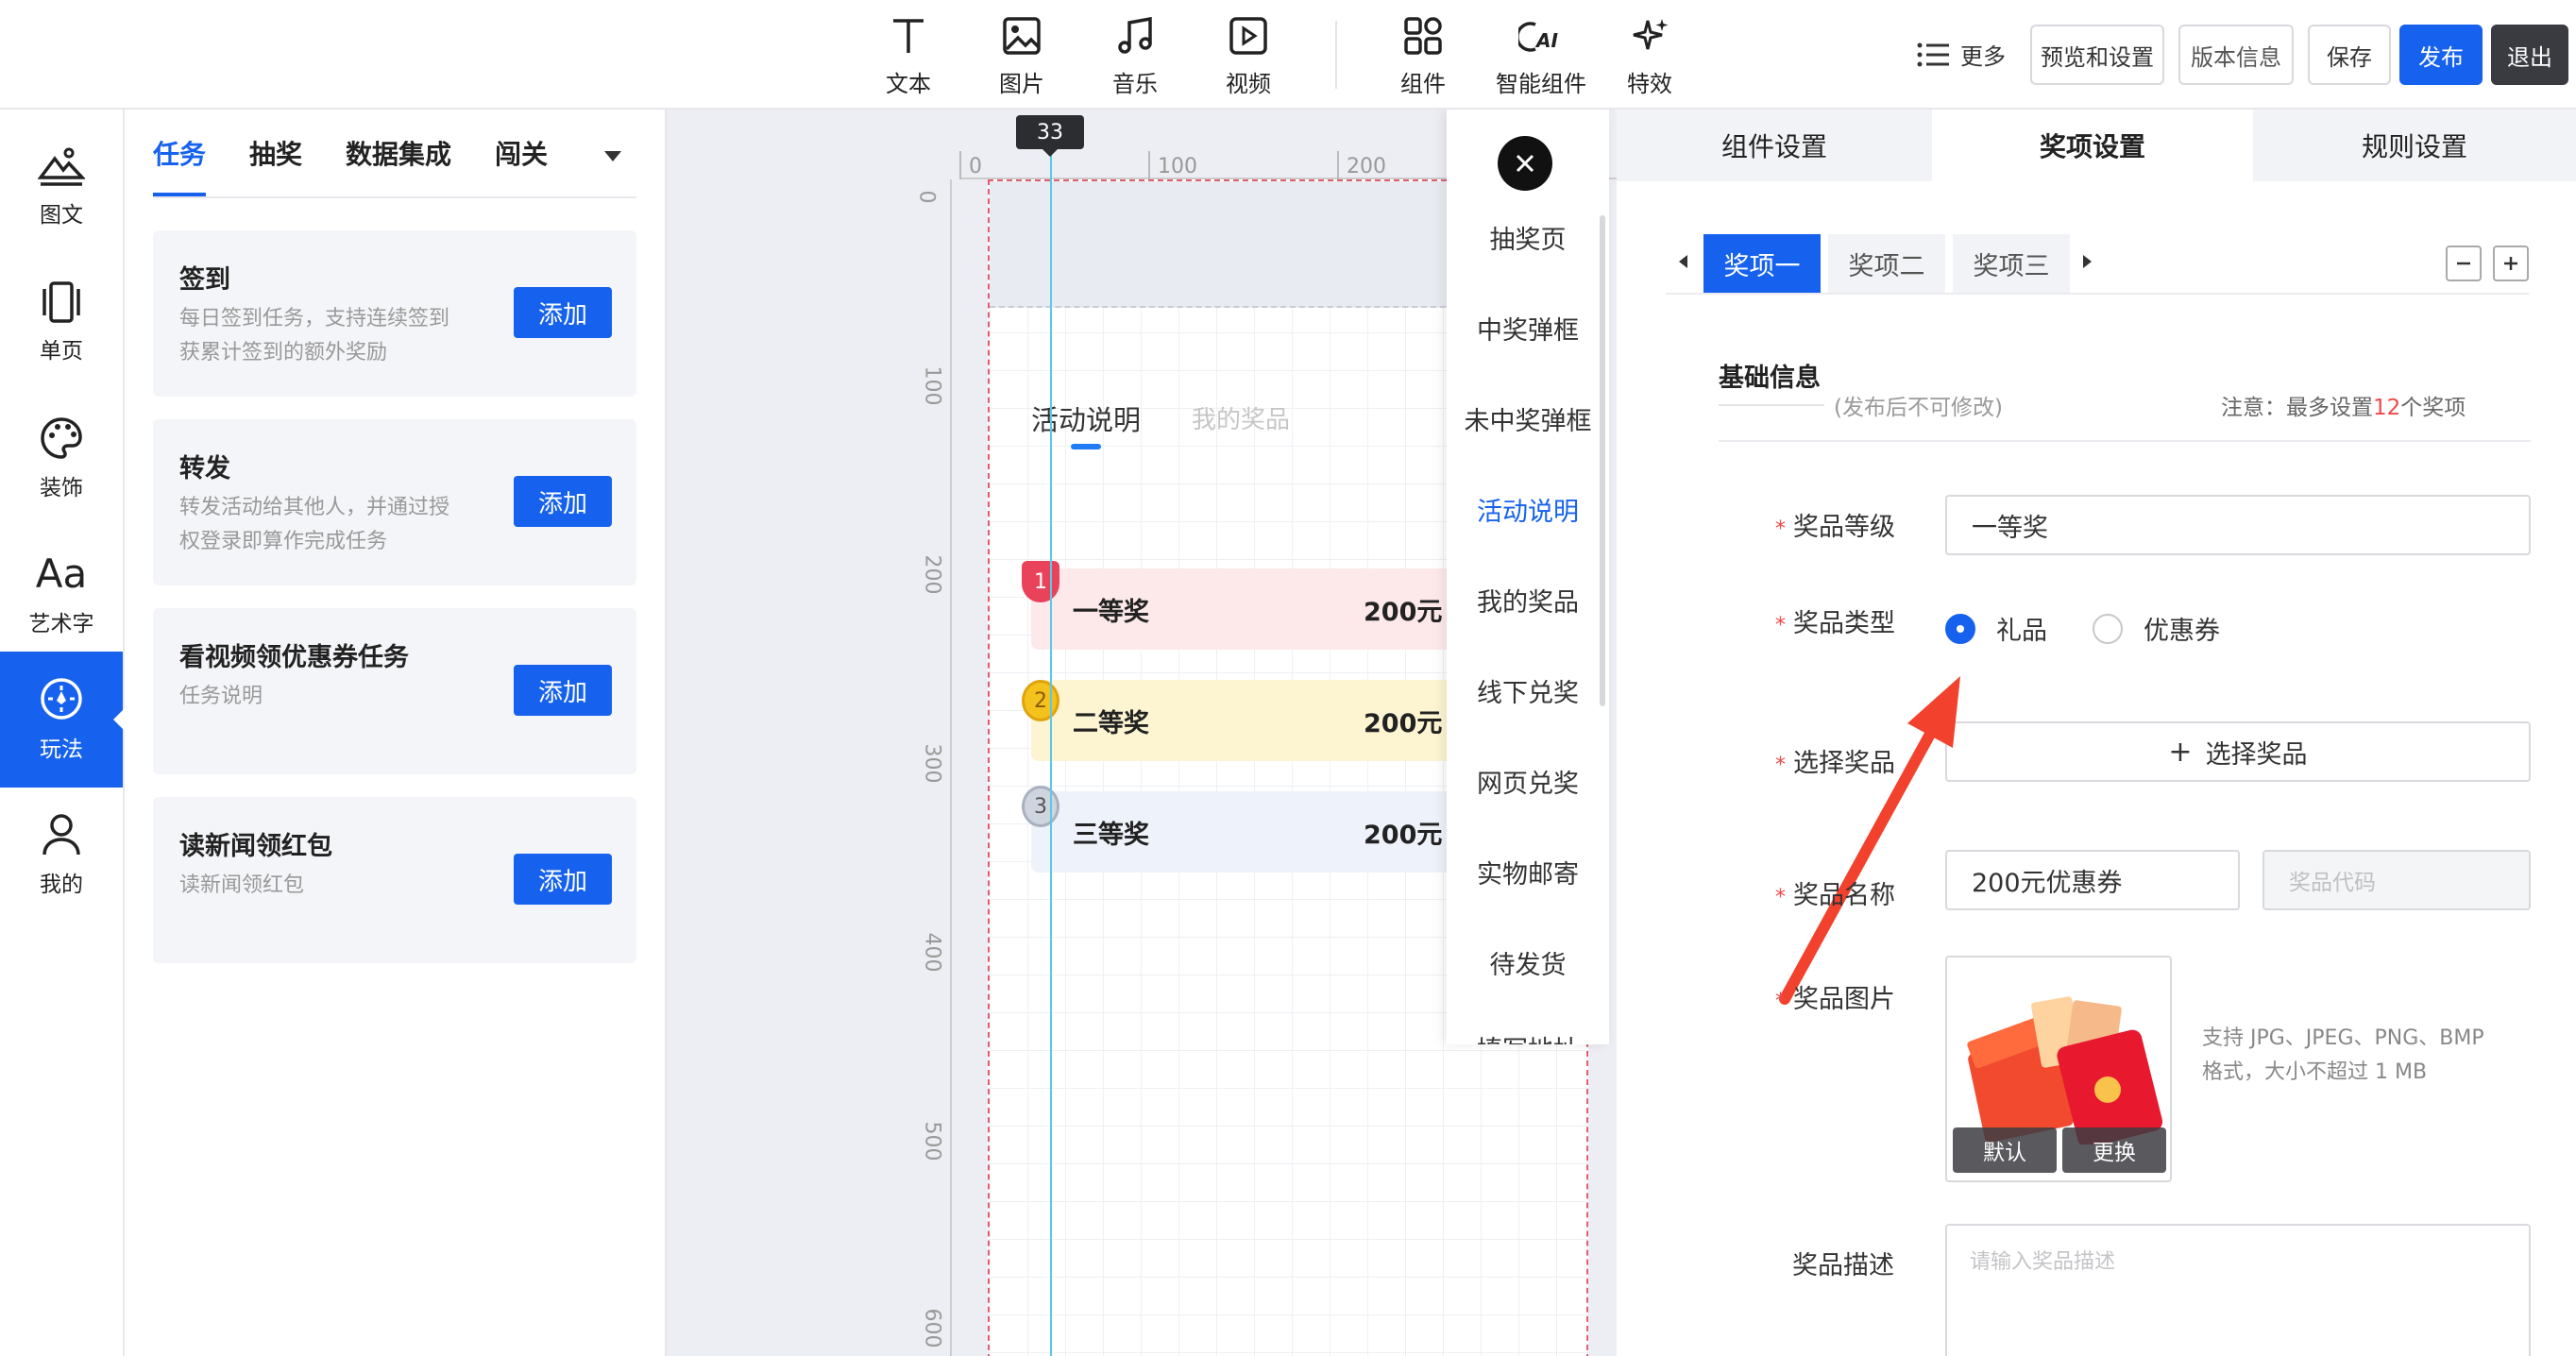 The width and height of the screenshot is (2576, 1356). I want to click on page-nav-item: 中奖弹框, so click(1528, 328).